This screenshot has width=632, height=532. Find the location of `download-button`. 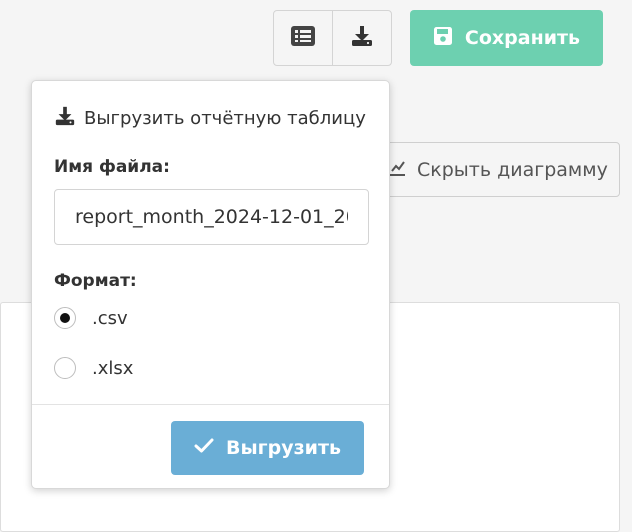

download-button is located at coordinates (361, 38).